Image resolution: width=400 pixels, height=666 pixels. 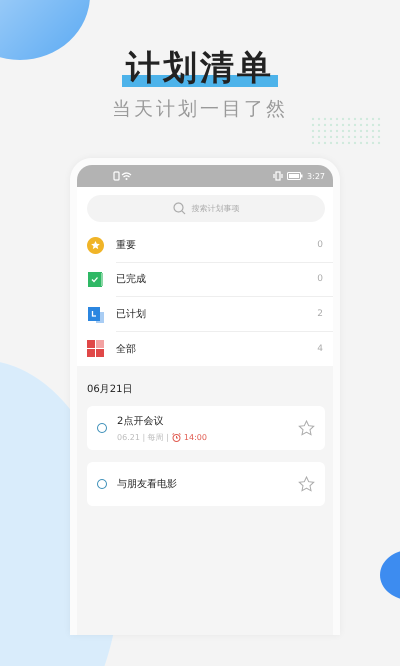 I want to click on category-count: 4, so click(x=320, y=349).